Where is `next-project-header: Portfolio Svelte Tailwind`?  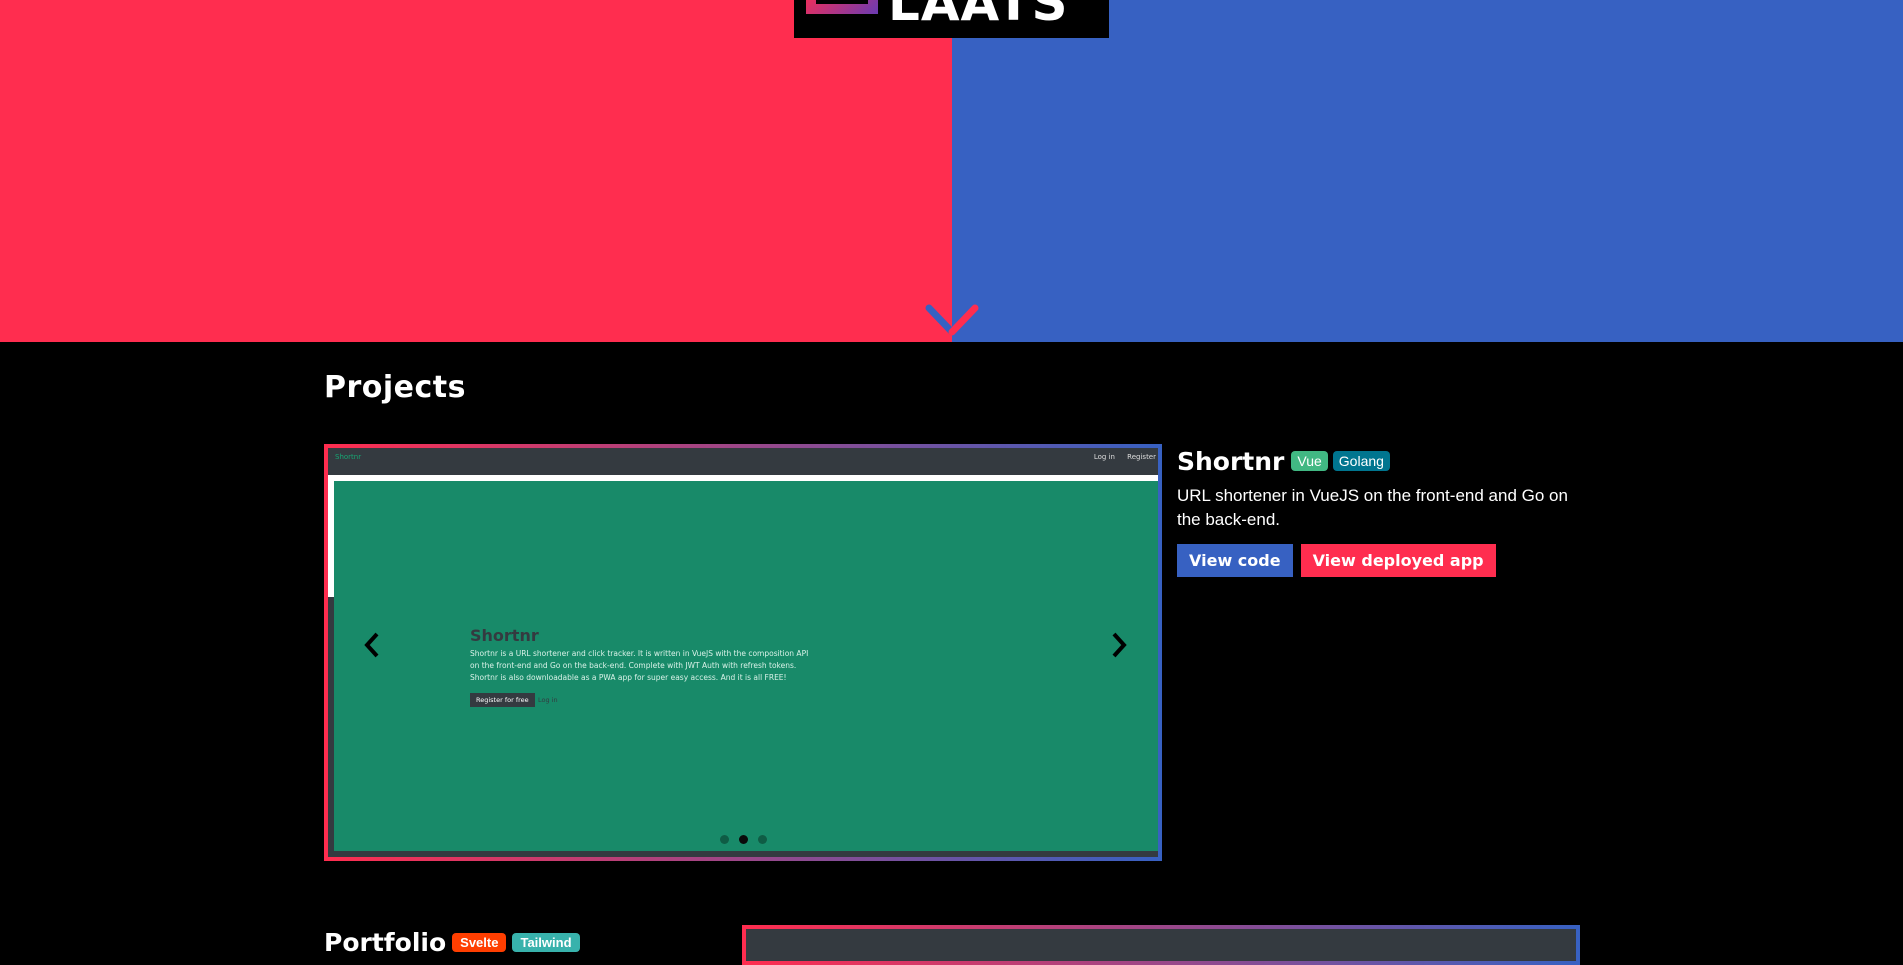 next-project-header: Portfolio Svelte Tailwind is located at coordinates (452, 942).